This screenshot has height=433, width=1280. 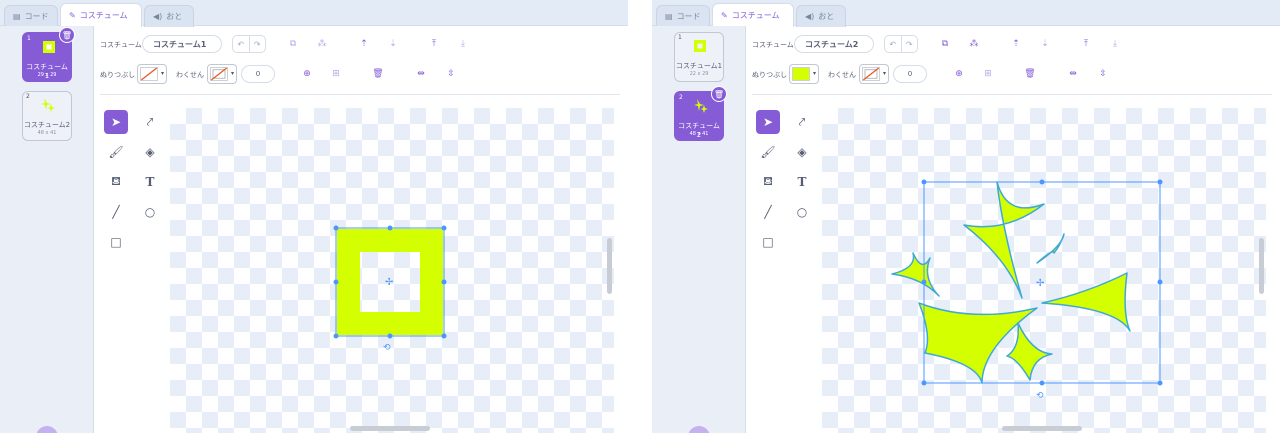 What do you see at coordinates (699, 57) in the screenshot?
I see `costume-thumb-1: 1 コスチューム1 22 x 29` at bounding box center [699, 57].